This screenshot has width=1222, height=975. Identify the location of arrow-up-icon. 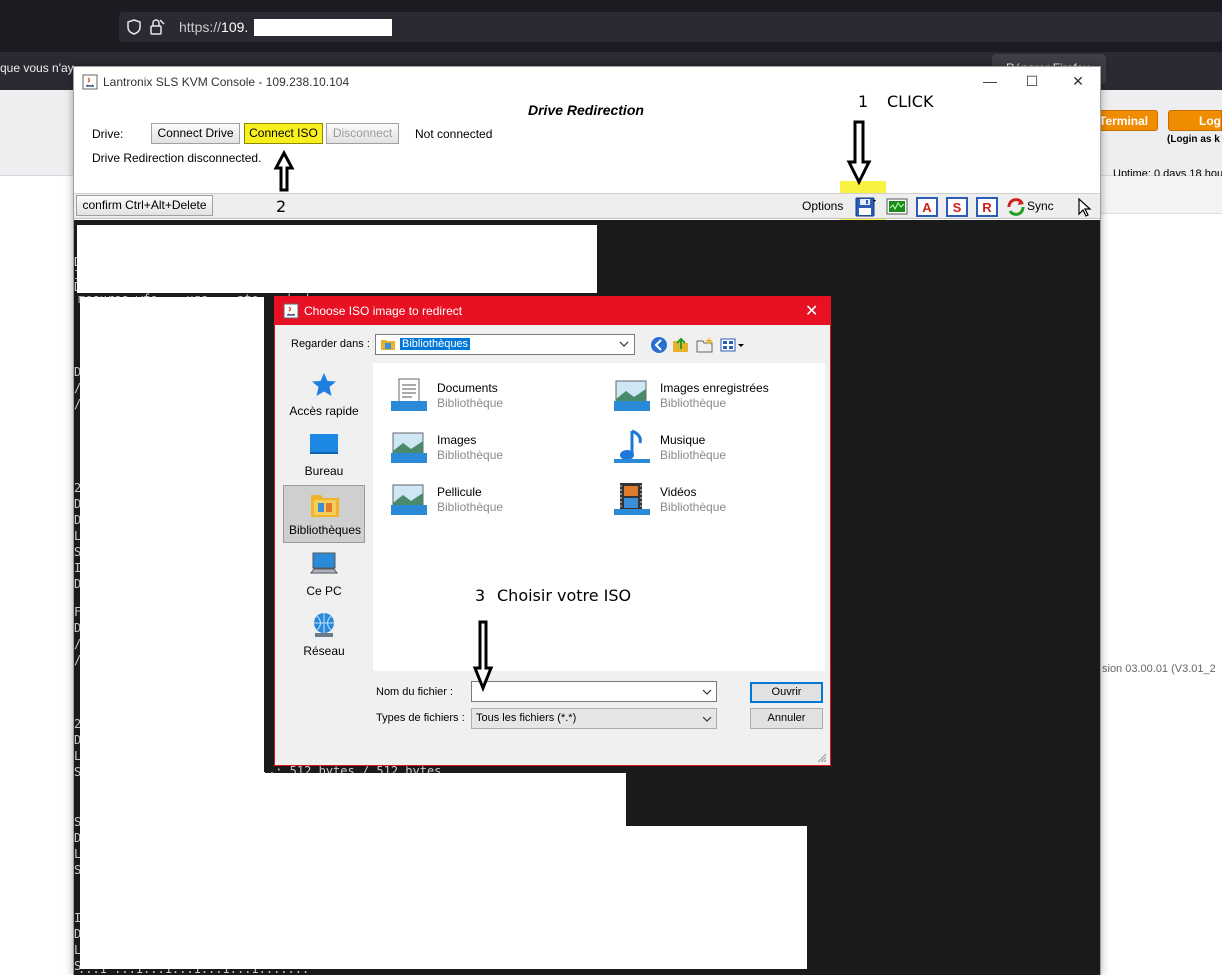
(284, 171).